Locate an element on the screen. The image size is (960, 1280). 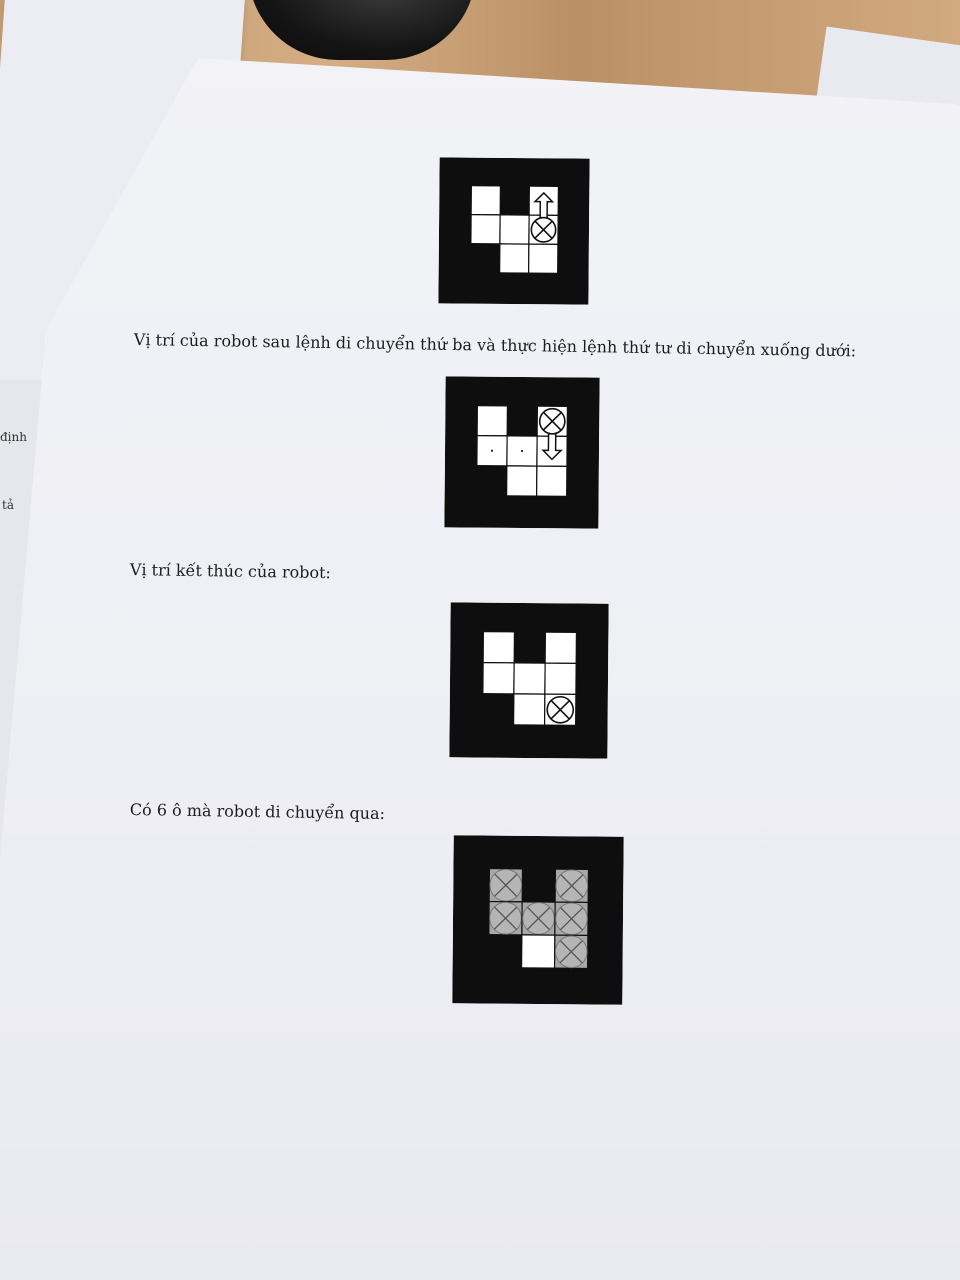
margin-fragment-2: tả is located at coordinates (8, 505).